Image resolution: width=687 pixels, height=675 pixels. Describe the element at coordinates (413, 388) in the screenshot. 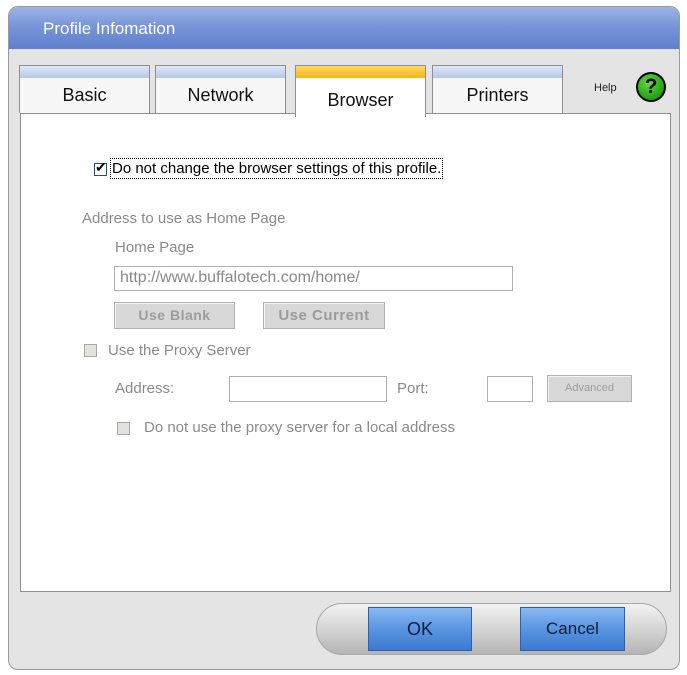

I see `proxy-port-label: Port:` at that location.